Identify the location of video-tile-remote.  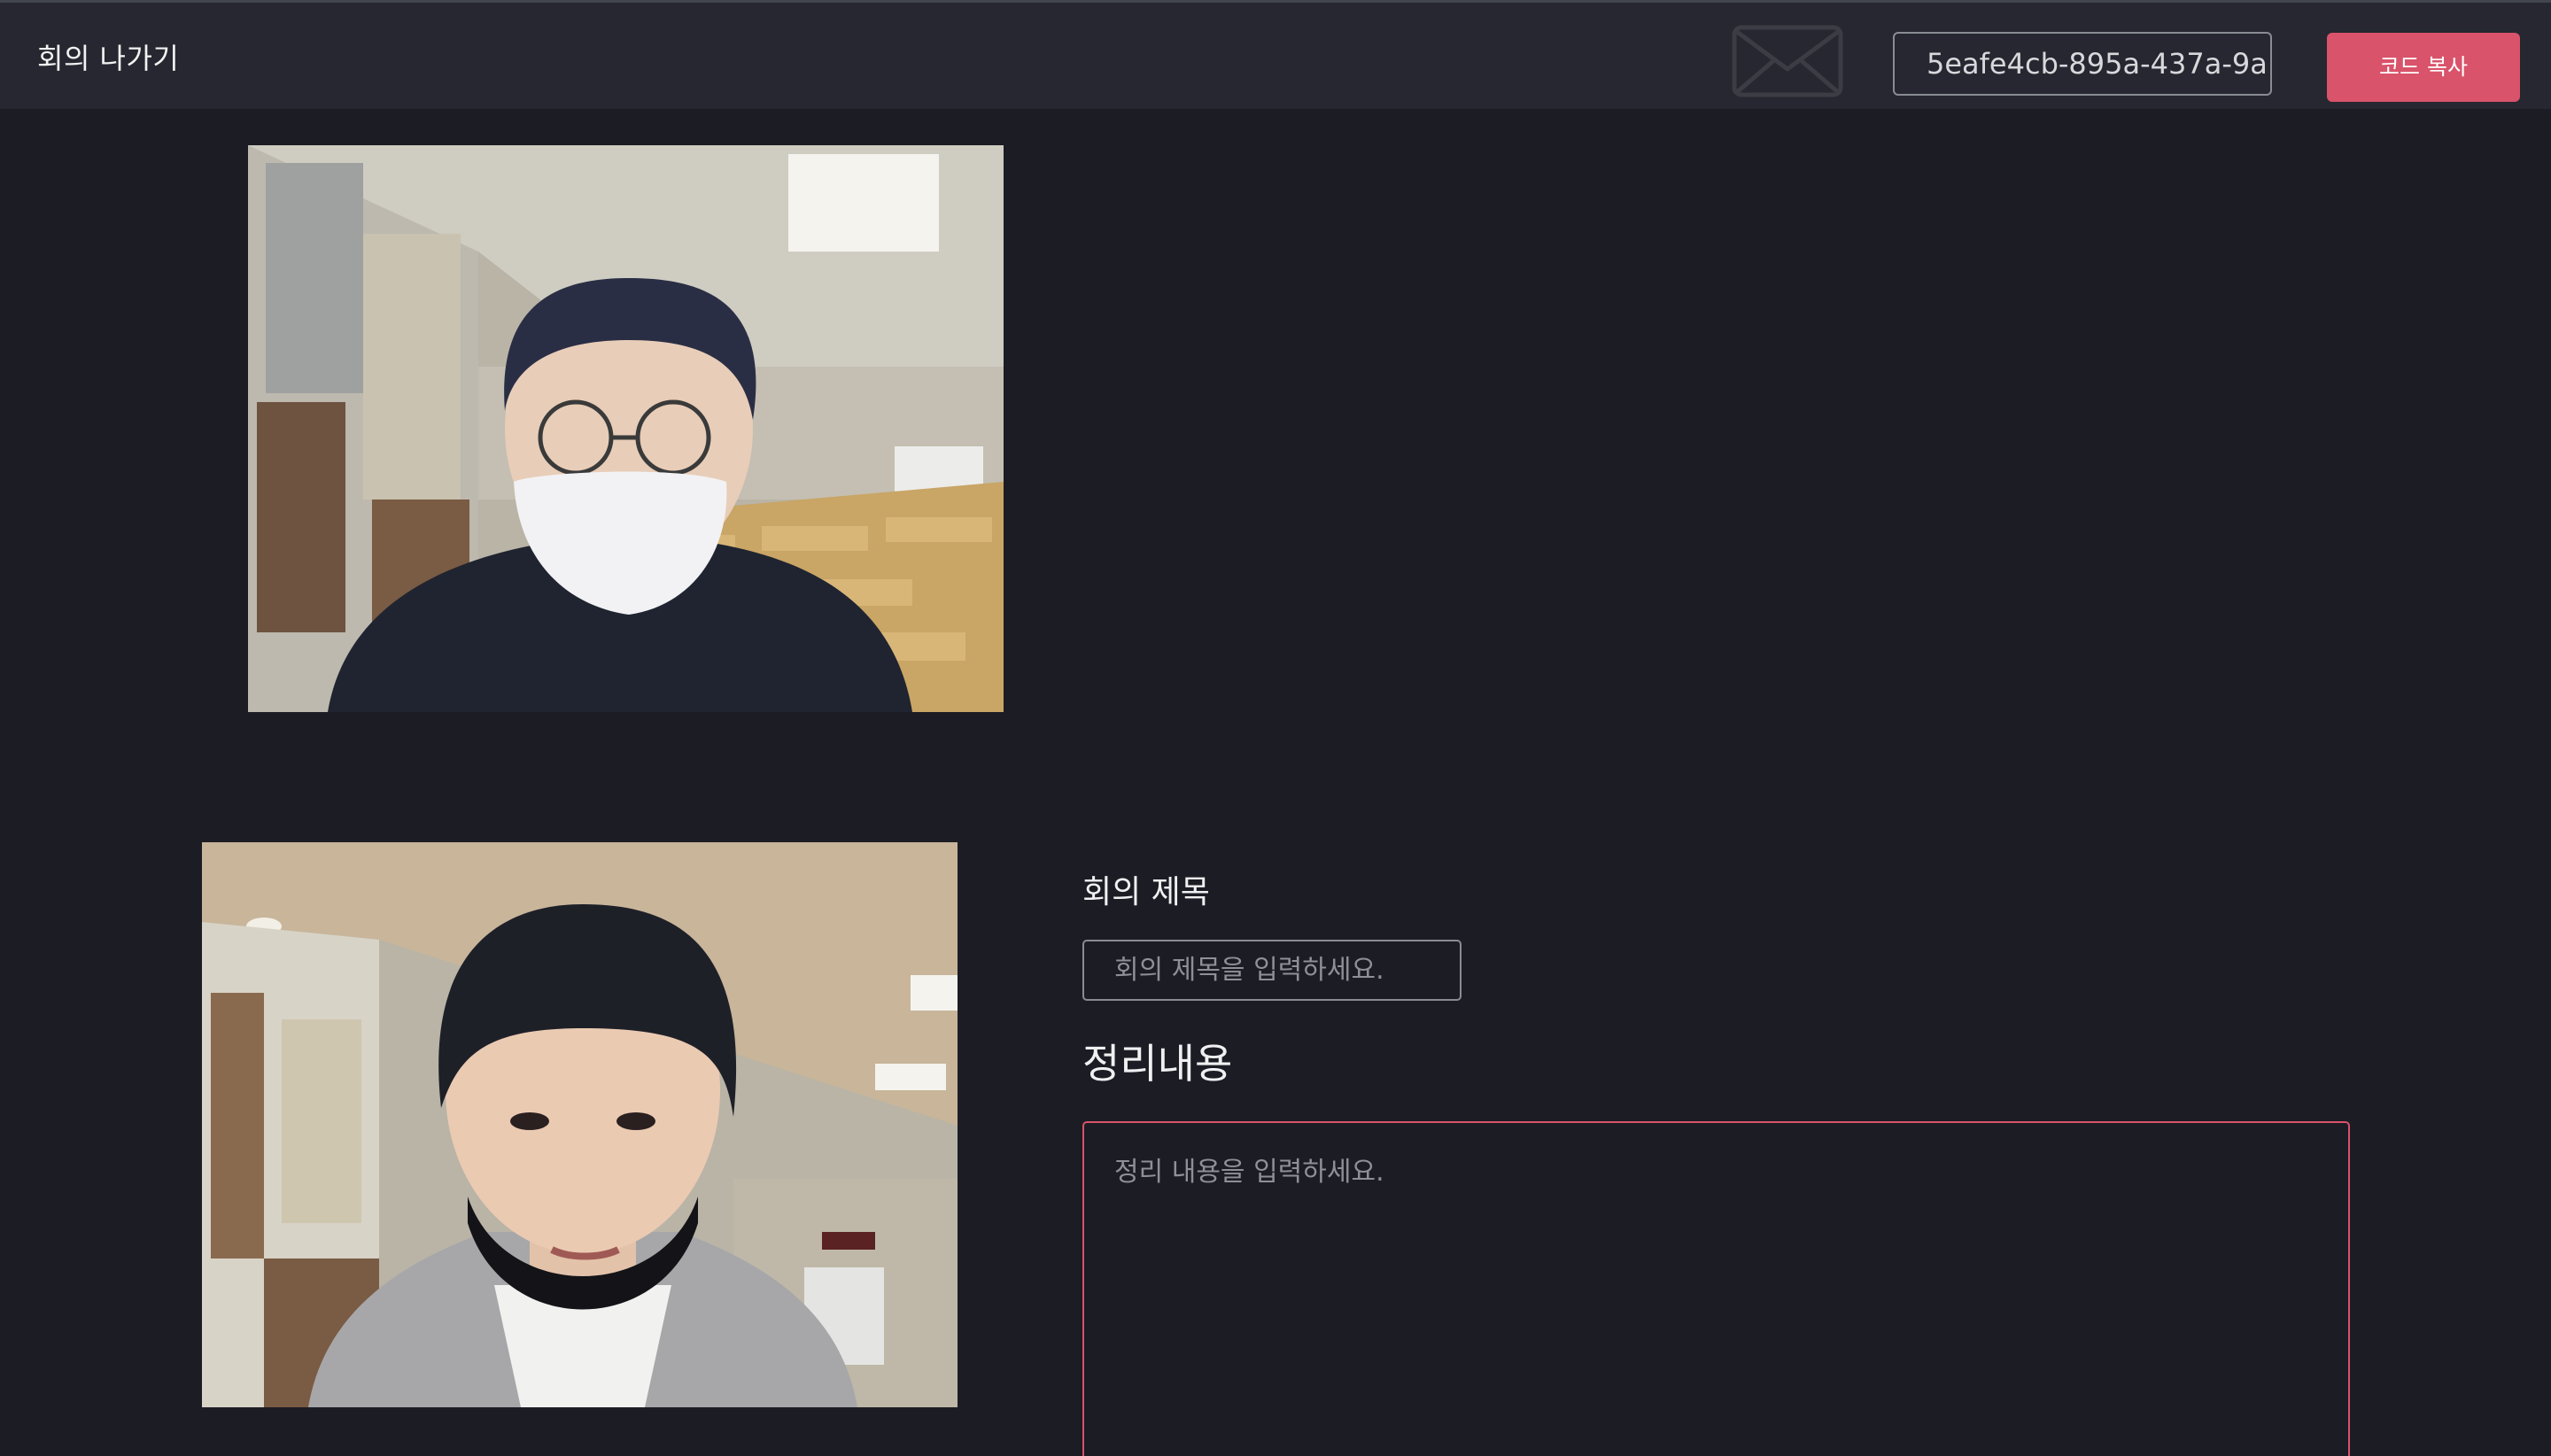
(626, 428).